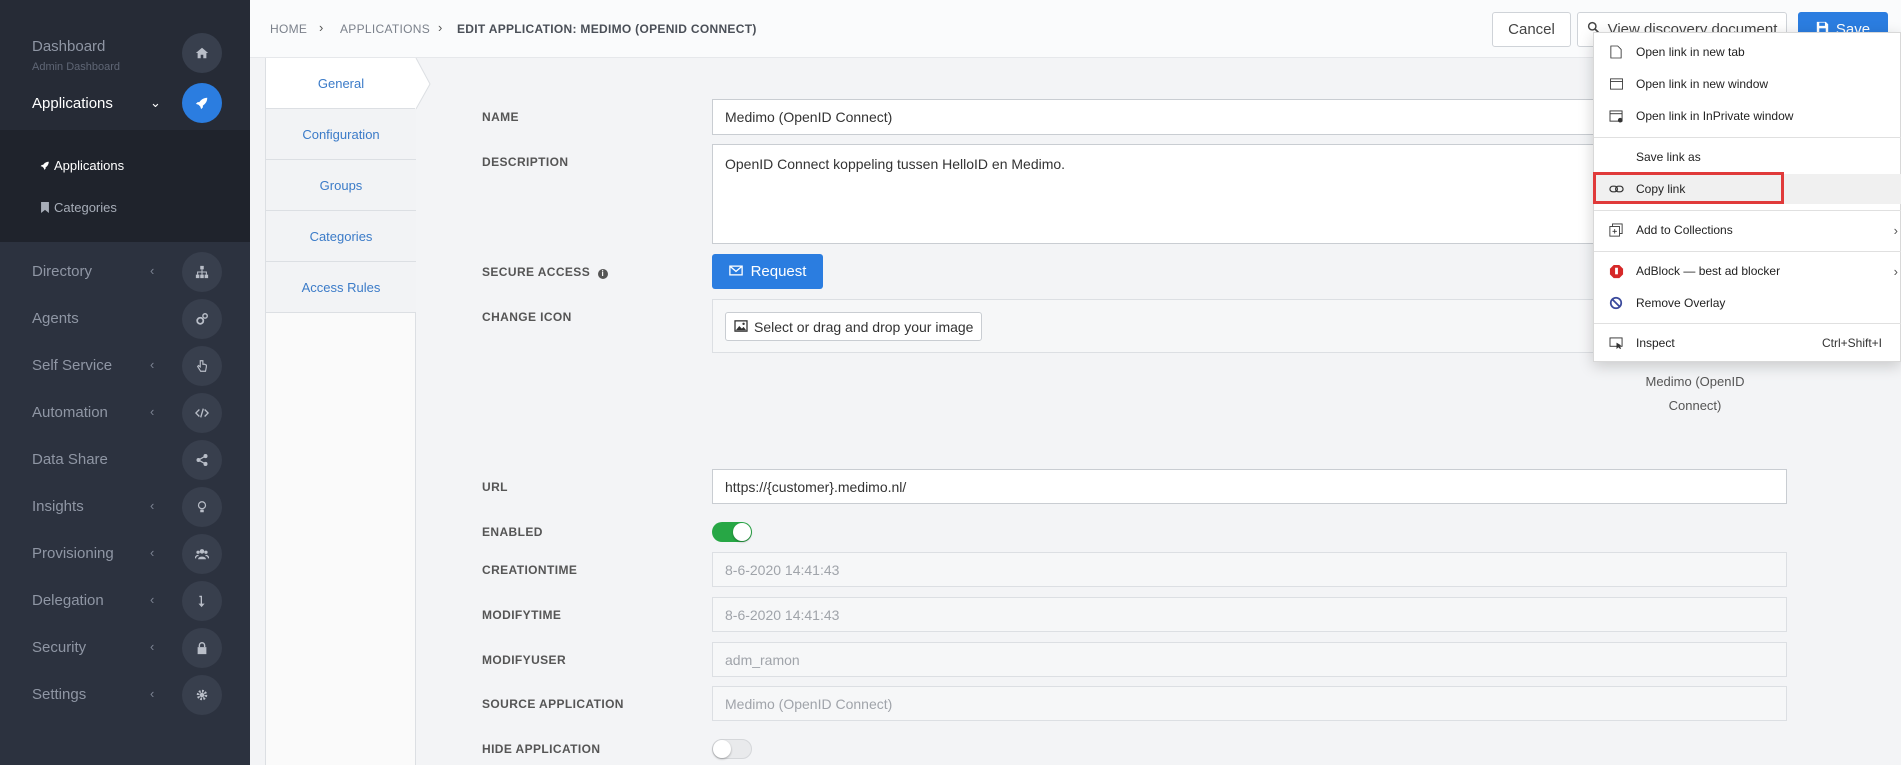  I want to click on hide-application-toggle, so click(732, 749).